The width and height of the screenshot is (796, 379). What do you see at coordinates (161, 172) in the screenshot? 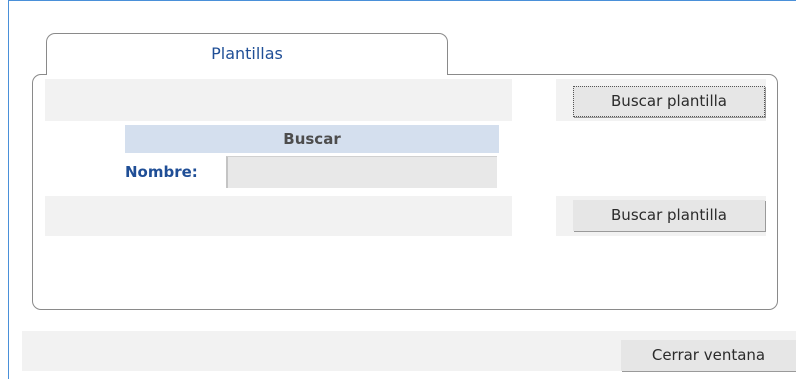
I see `name-label: Nombre:` at bounding box center [161, 172].